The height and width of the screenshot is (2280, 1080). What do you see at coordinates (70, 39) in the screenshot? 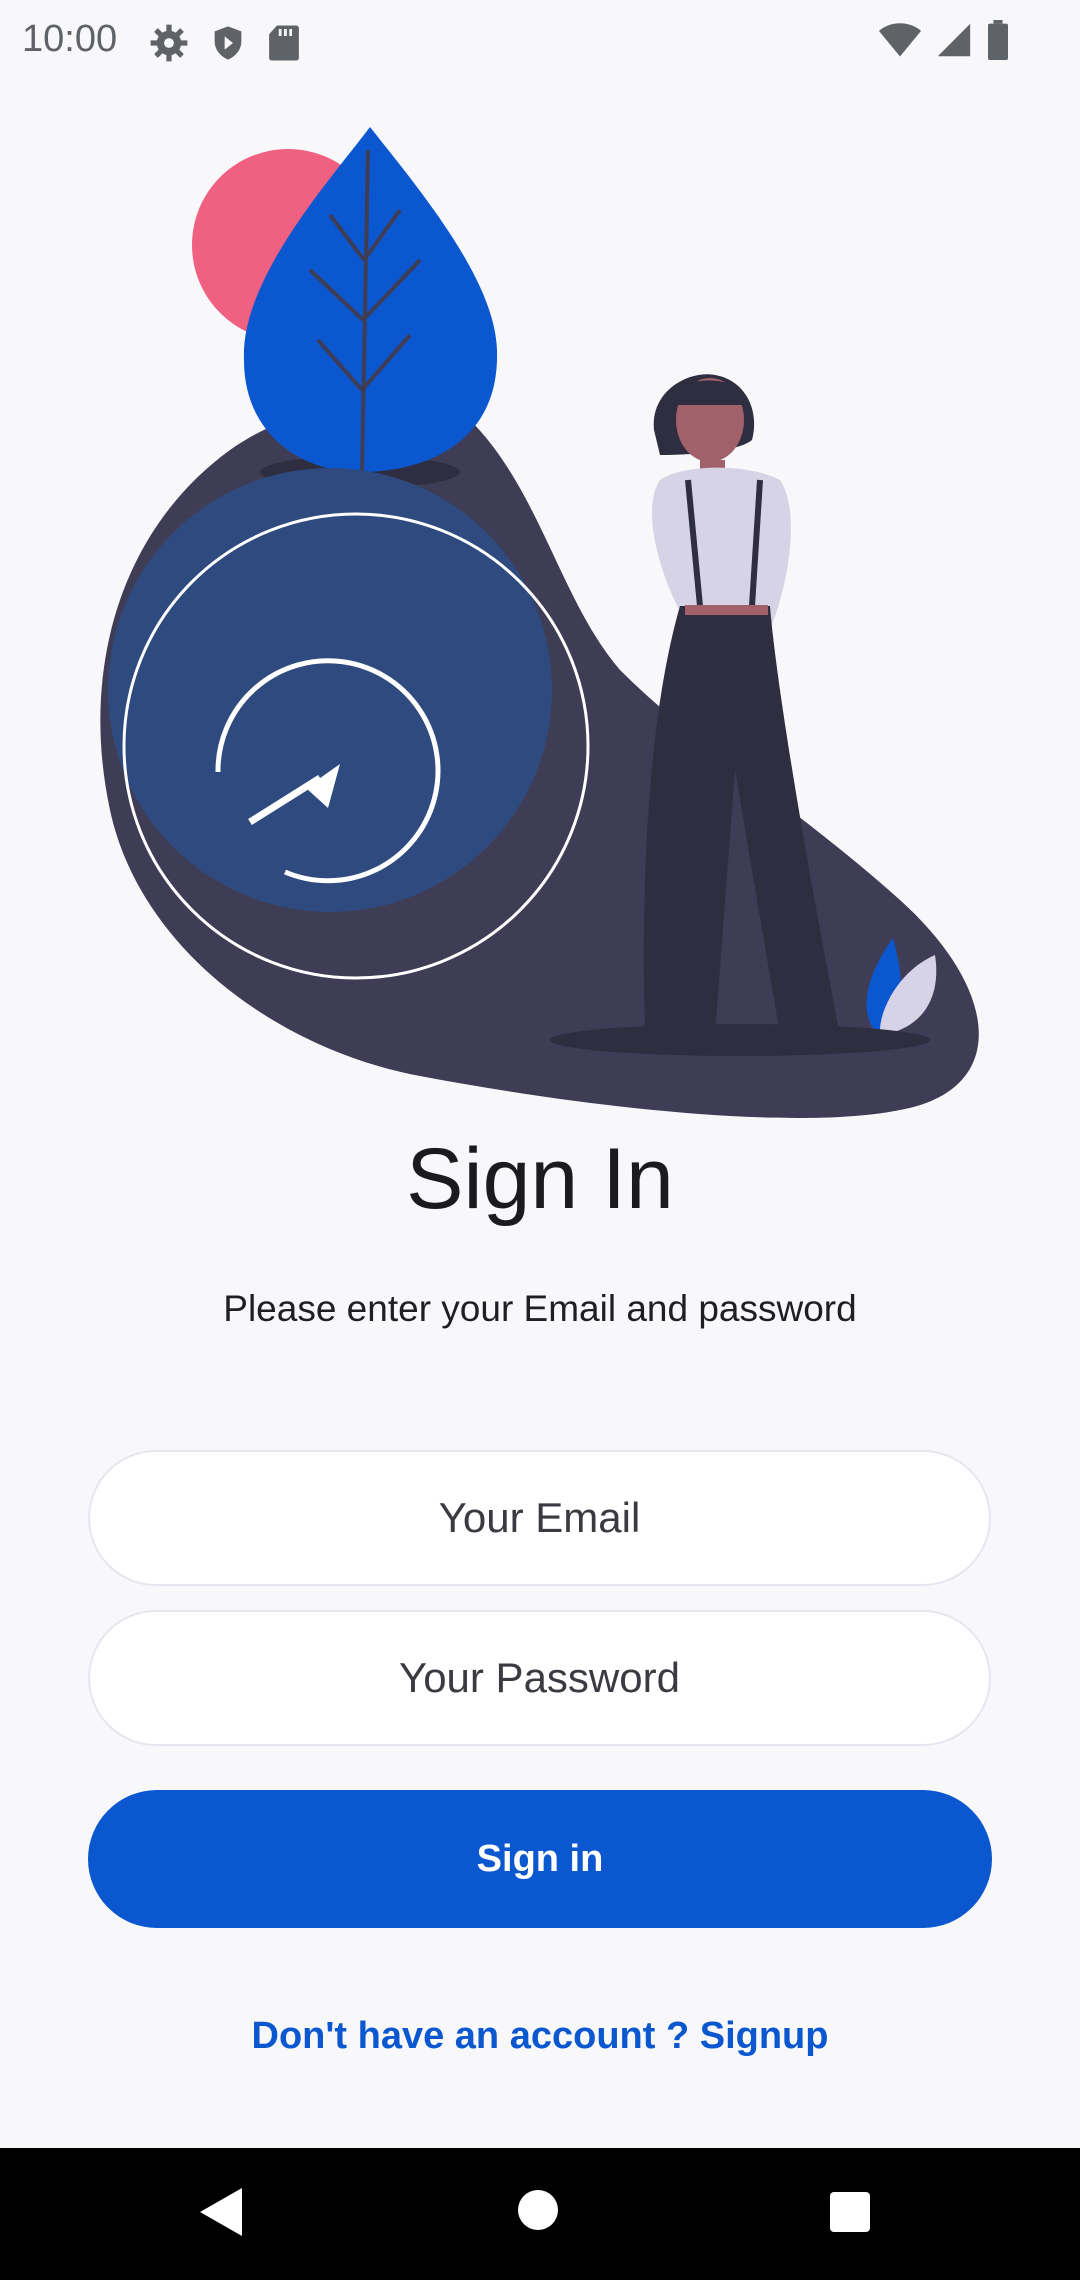
I see `status-time: 10:00` at bounding box center [70, 39].